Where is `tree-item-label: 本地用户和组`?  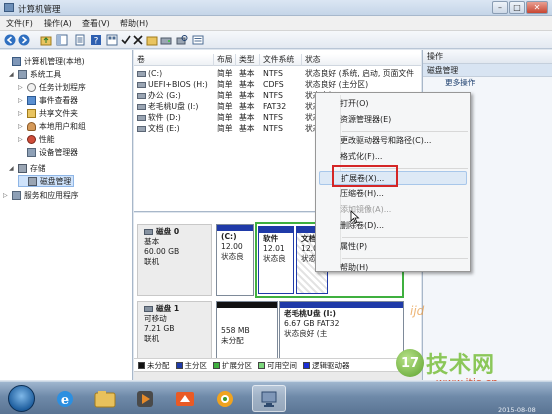 tree-item-label: 本地用户和组 is located at coordinates (62, 126).